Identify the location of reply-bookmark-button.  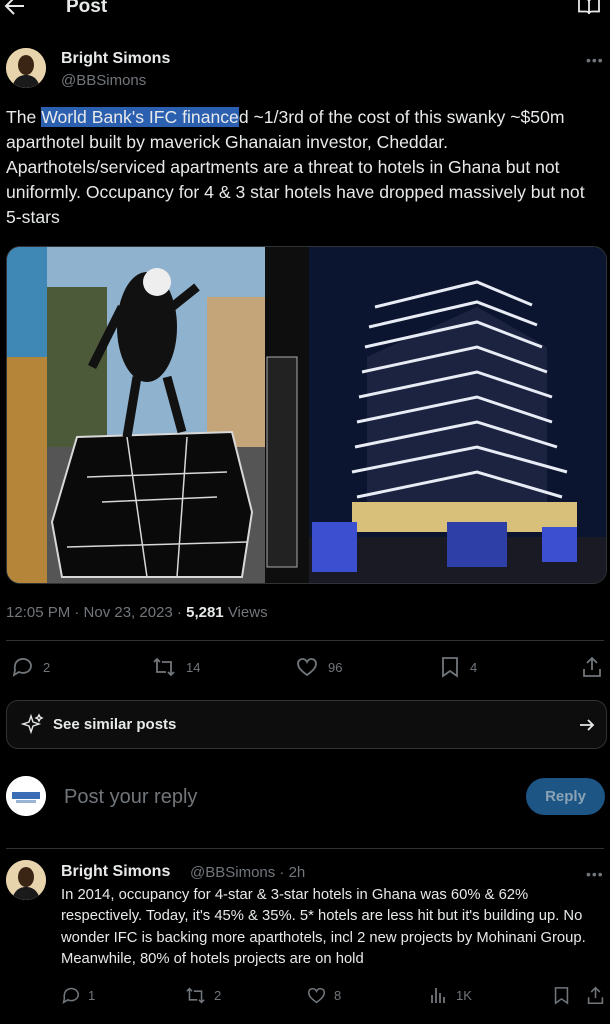
(565, 995).